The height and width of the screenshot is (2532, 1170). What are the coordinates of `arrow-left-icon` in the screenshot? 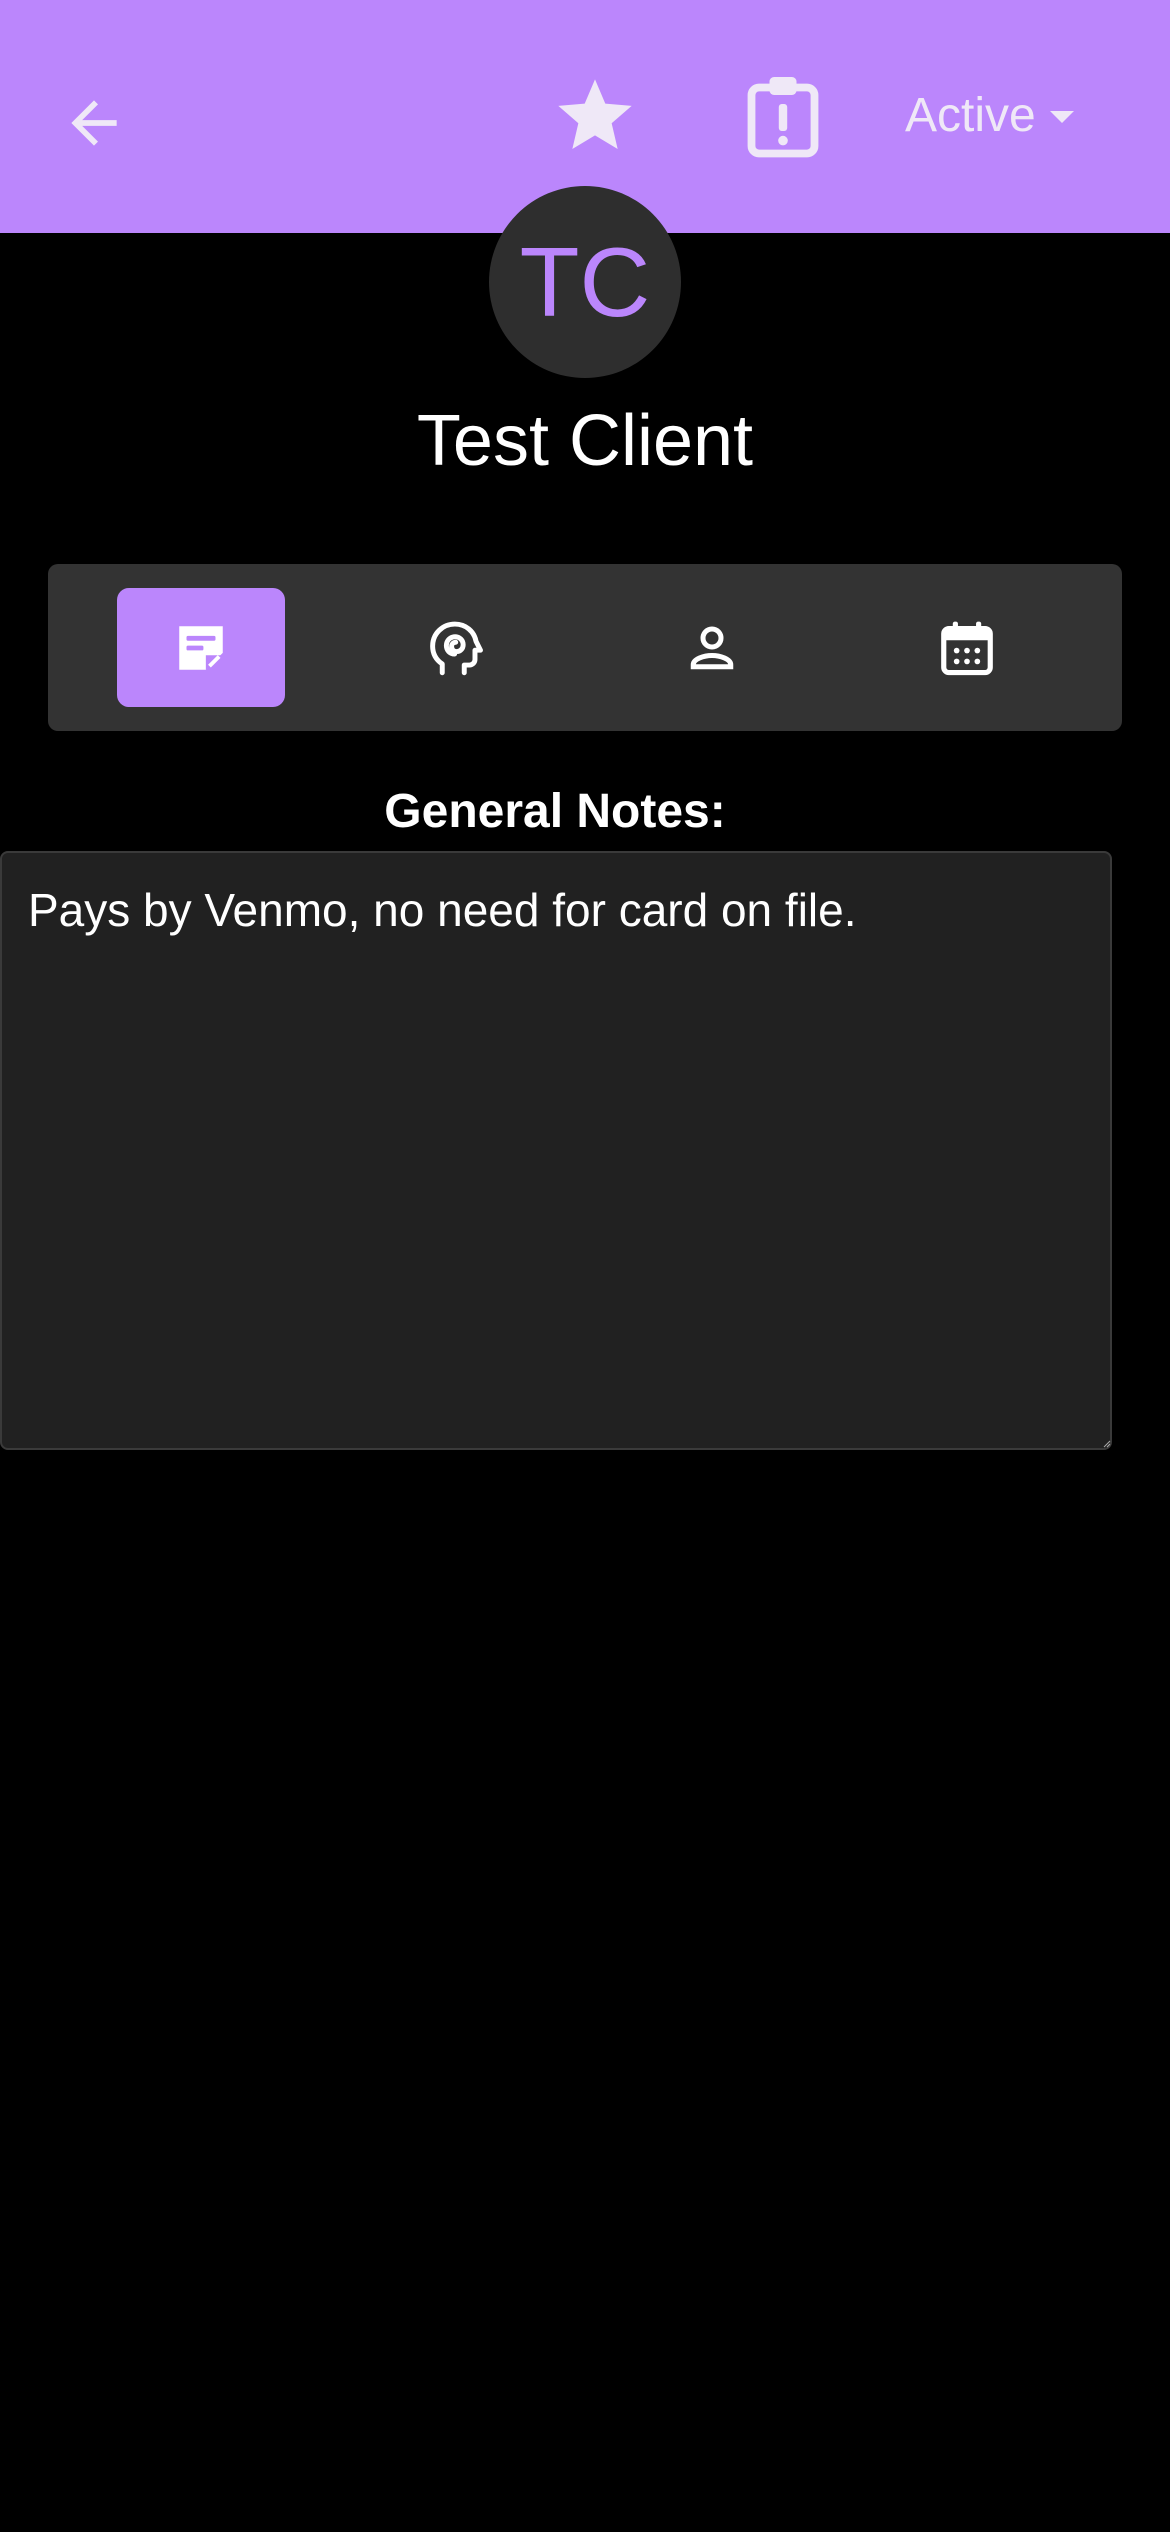 It's located at (94, 123).